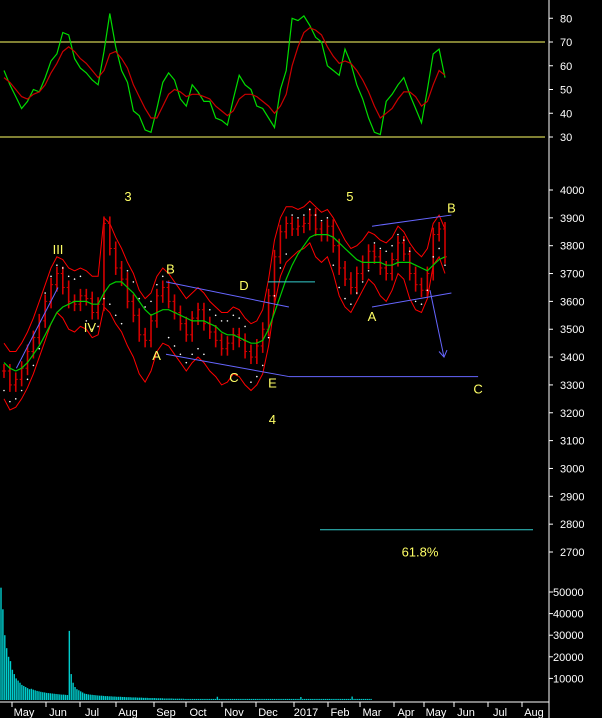 Image resolution: width=602 pixels, height=718 pixels. Describe the element at coordinates (566, 138) in the screenshot. I see `oscillator-y-tick-label: 30` at that location.